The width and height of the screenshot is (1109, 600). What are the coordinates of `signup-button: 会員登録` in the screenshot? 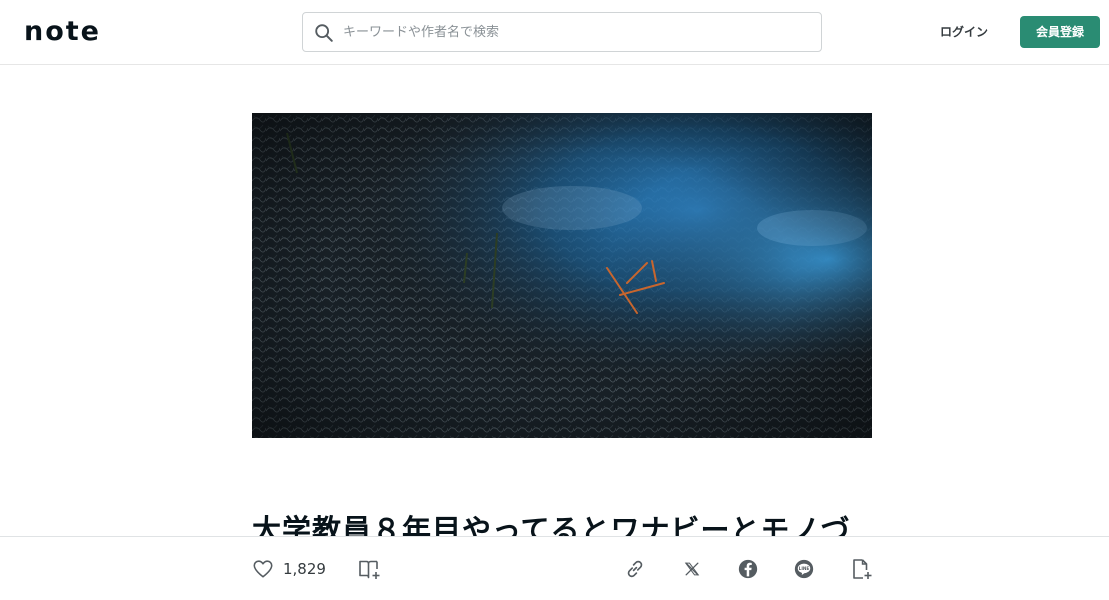 It's located at (1060, 32).